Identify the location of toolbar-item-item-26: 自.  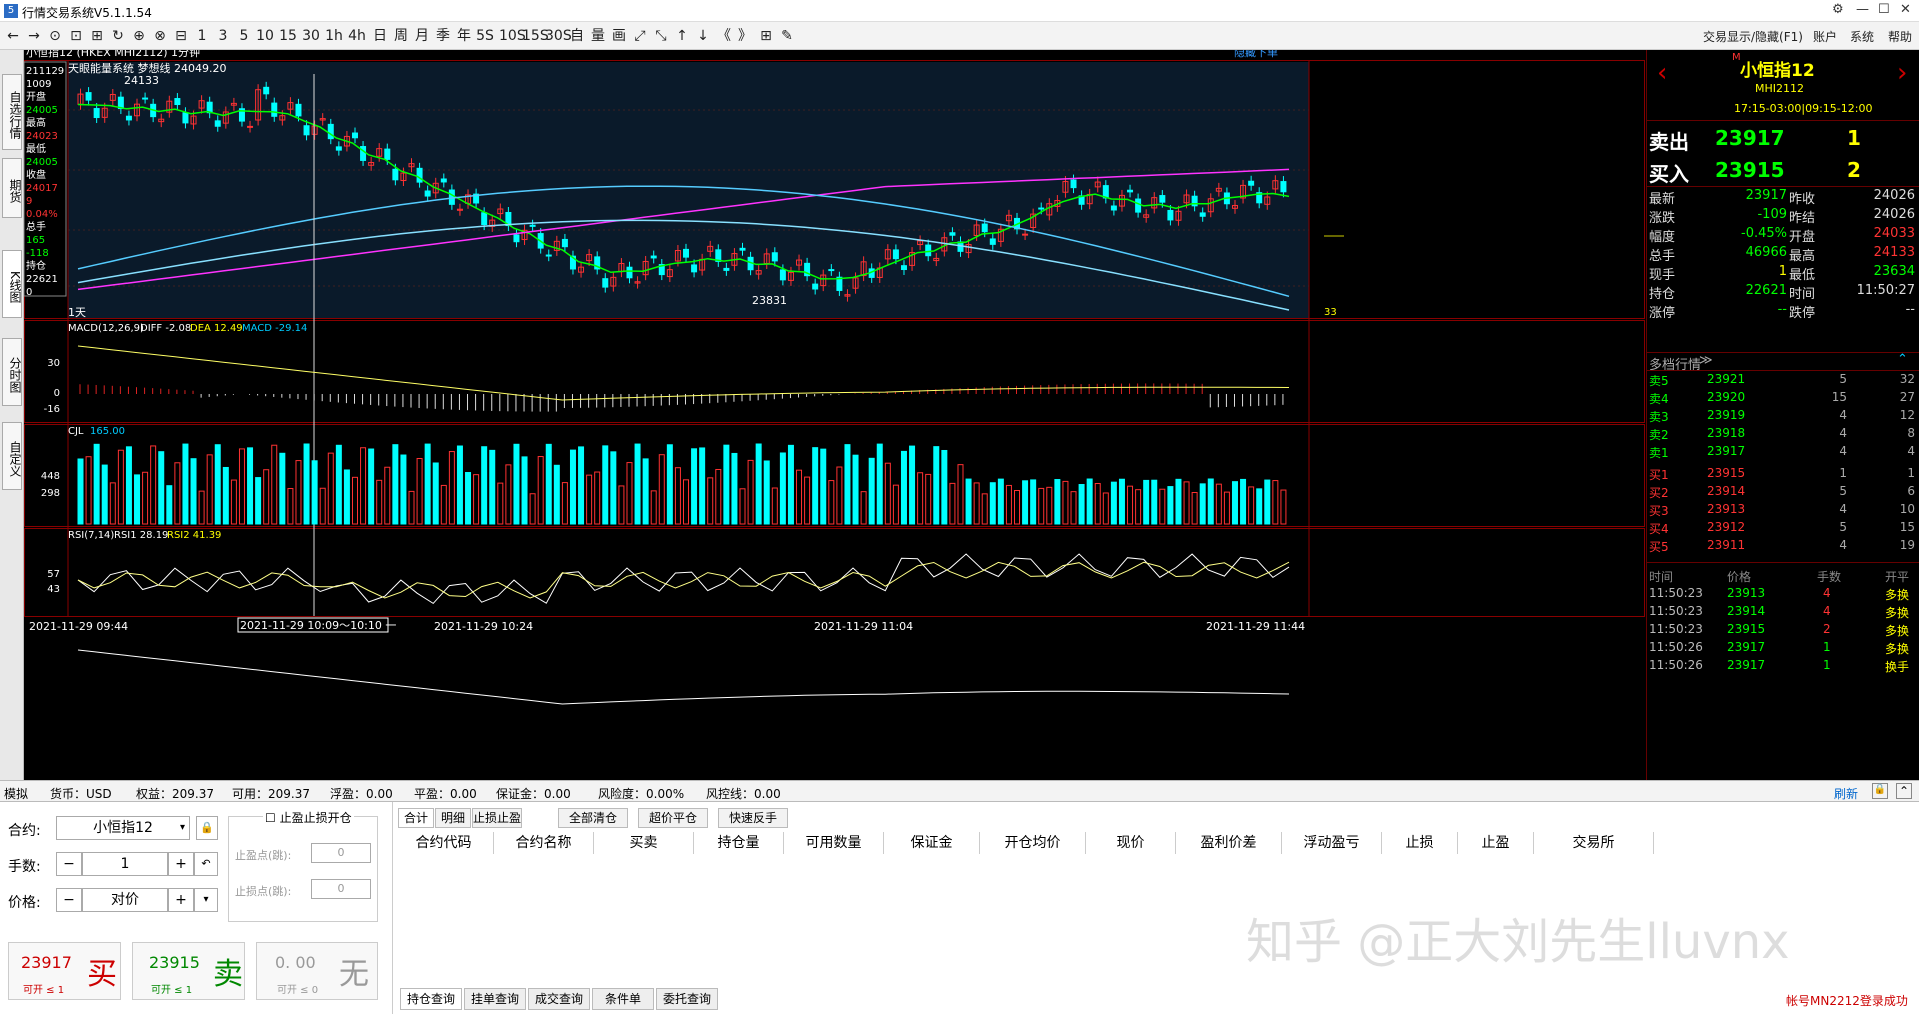
(577, 36).